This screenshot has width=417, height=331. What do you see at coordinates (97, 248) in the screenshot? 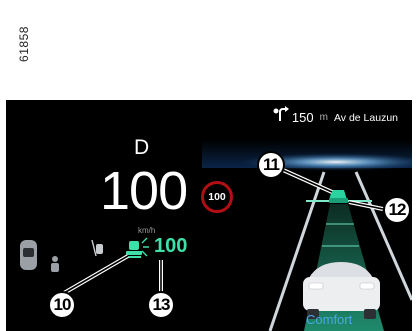
I see `lane-assist-icon` at bounding box center [97, 248].